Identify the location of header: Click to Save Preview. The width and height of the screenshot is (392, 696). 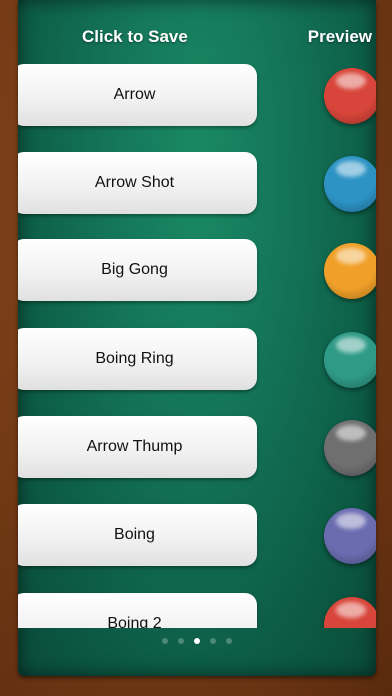
(197, 36).